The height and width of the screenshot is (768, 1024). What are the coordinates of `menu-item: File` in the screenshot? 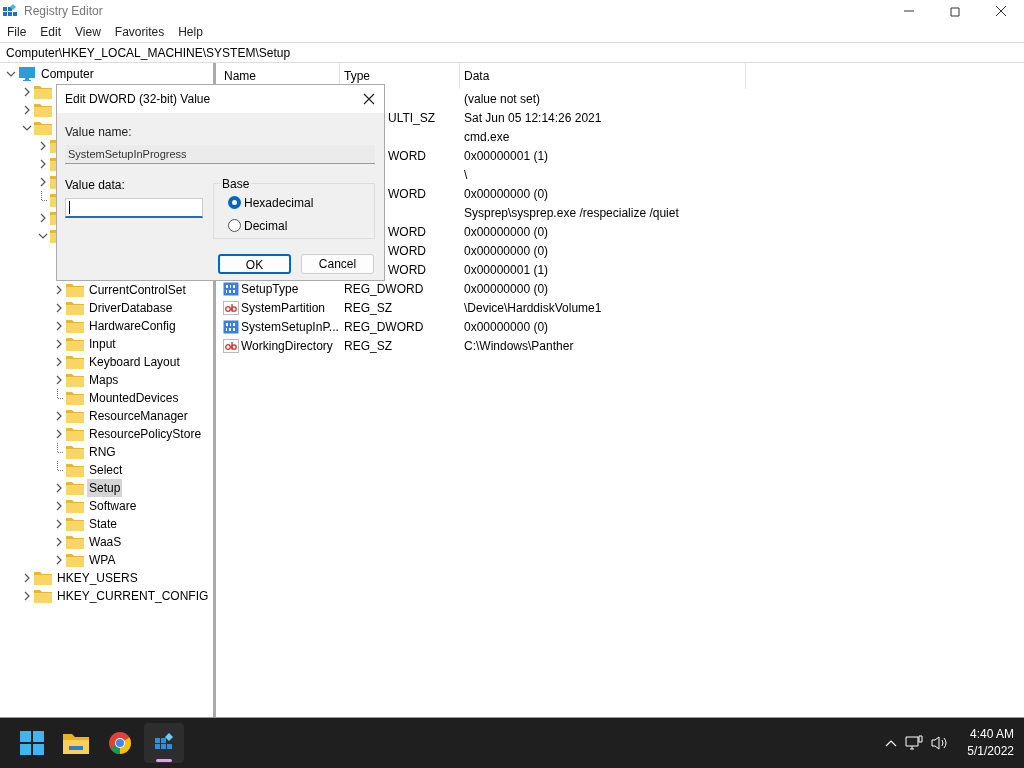 It's located at (17, 32).